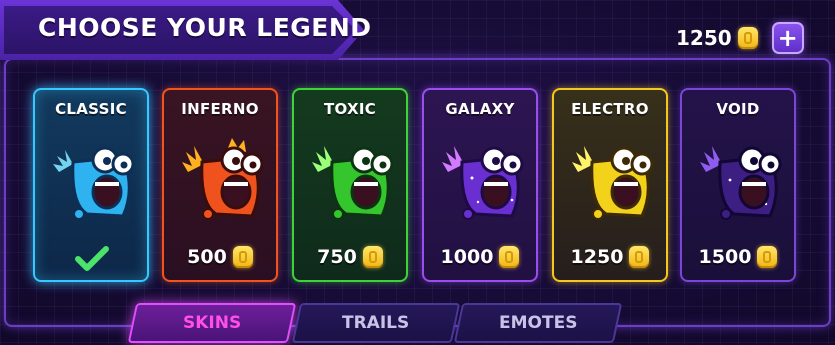 The image size is (835, 345). I want to click on tab-label: SKINS, so click(212, 323).